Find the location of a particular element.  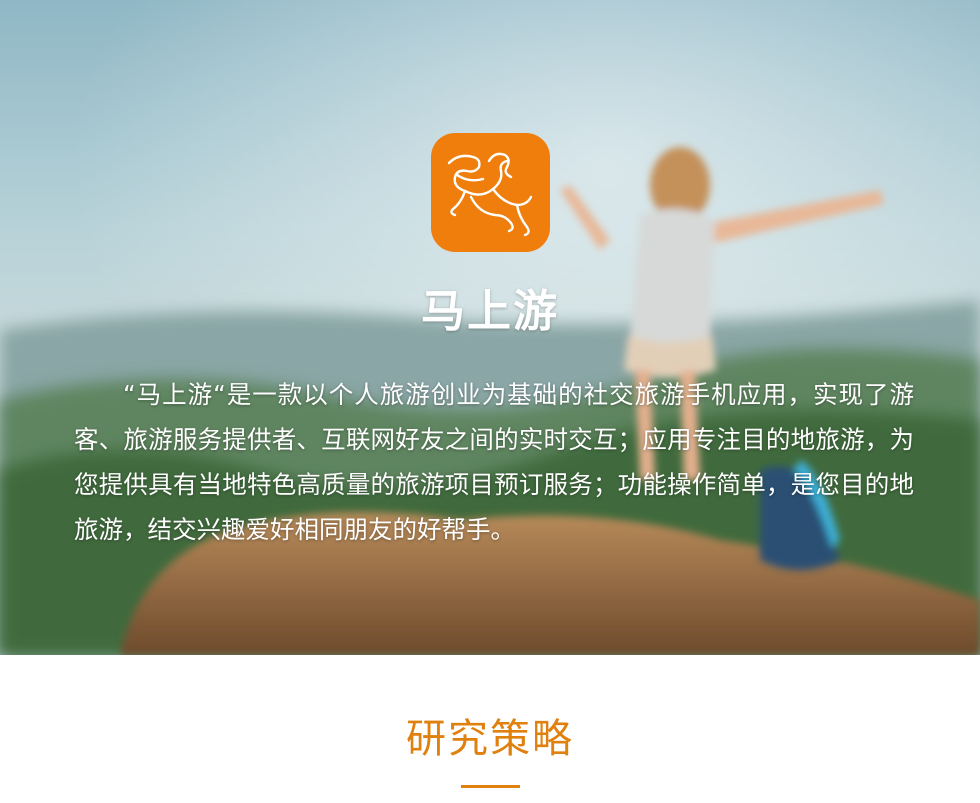

horse-rider-logo-icon is located at coordinates (490, 194).